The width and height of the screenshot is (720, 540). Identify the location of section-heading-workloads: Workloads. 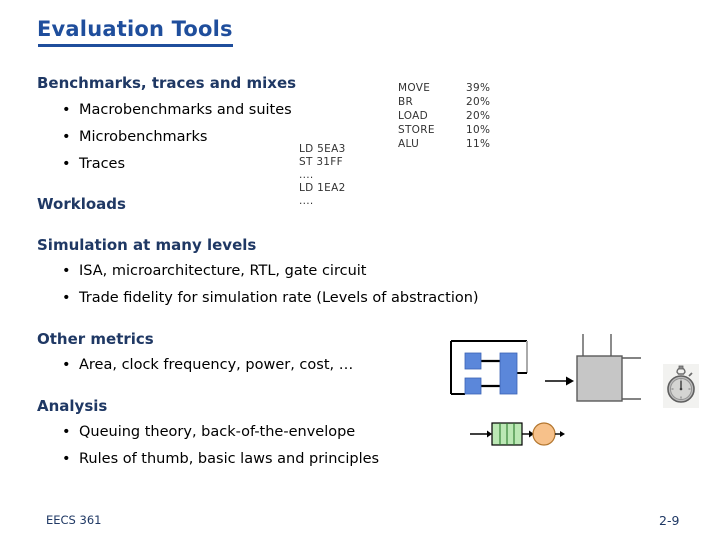
(81, 204).